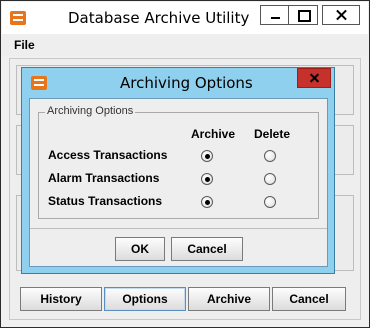  What do you see at coordinates (178, 228) in the screenshot?
I see `dialog-separator` at bounding box center [178, 228].